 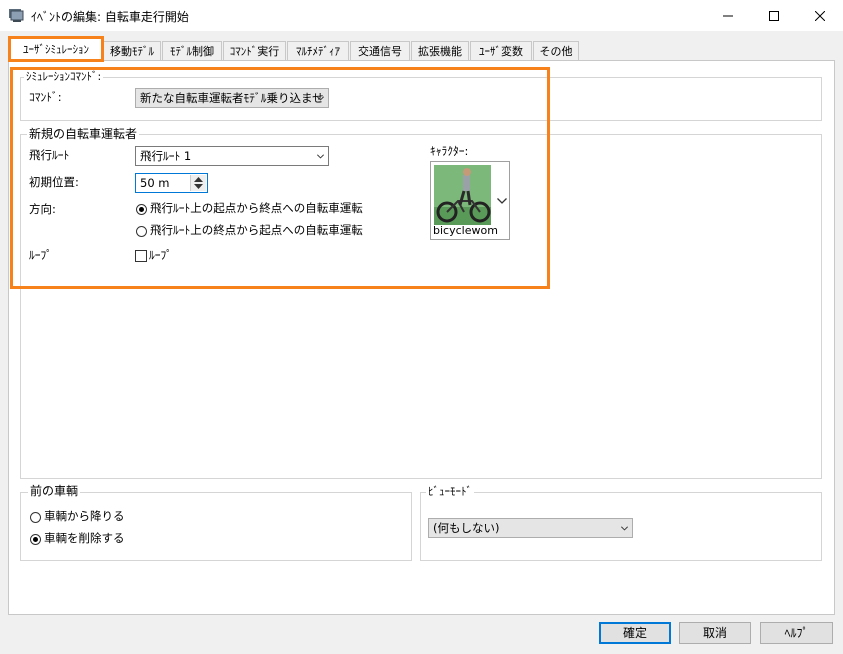 What do you see at coordinates (56, 49) in the screenshot?
I see `highlight-tab-outline` at bounding box center [56, 49].